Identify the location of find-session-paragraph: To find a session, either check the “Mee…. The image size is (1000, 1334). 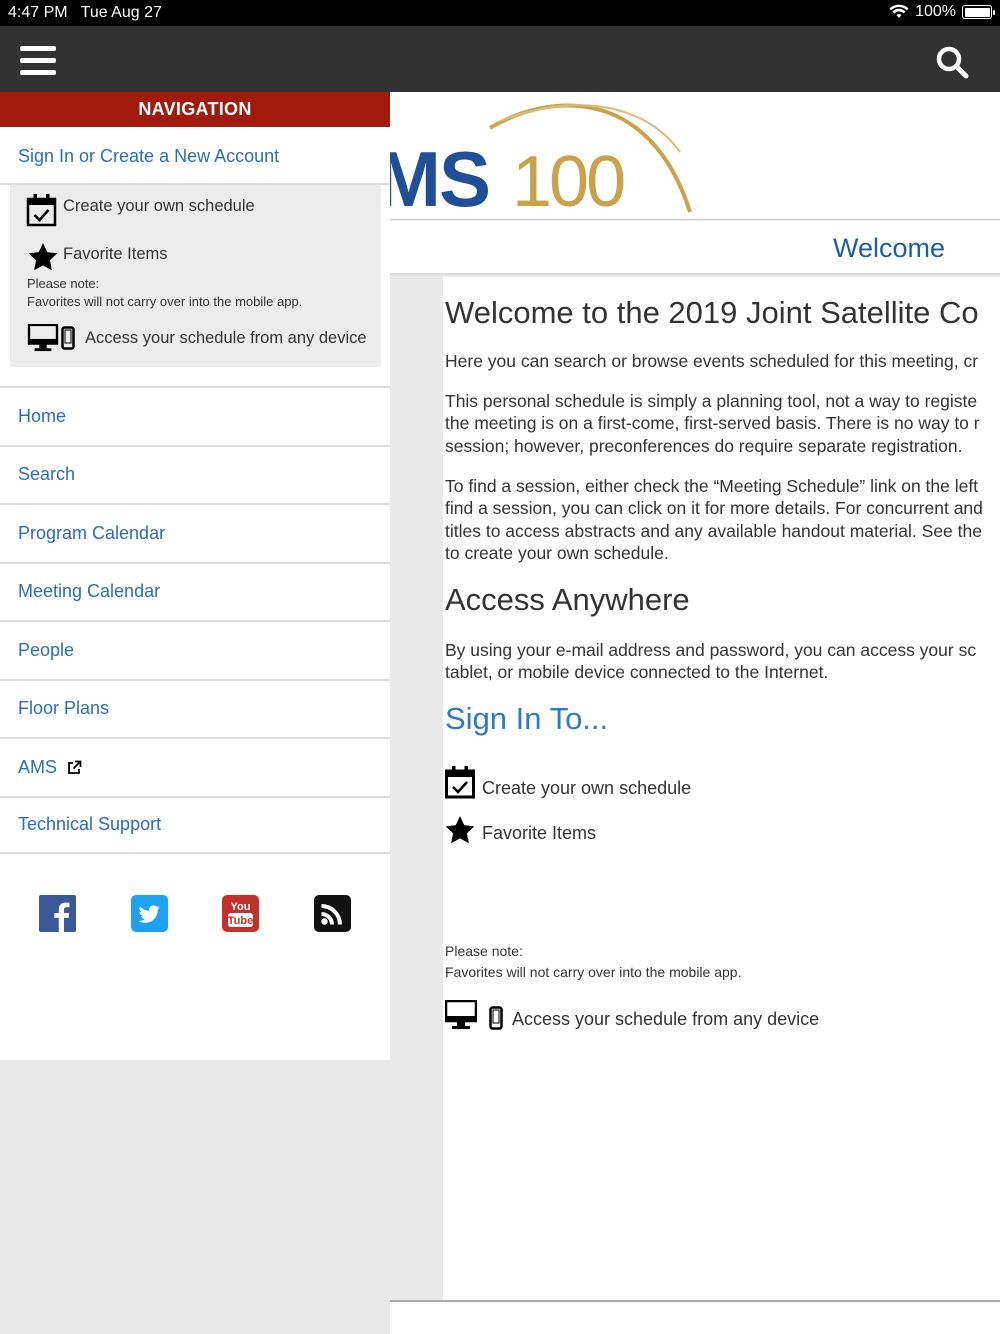
(714, 519).